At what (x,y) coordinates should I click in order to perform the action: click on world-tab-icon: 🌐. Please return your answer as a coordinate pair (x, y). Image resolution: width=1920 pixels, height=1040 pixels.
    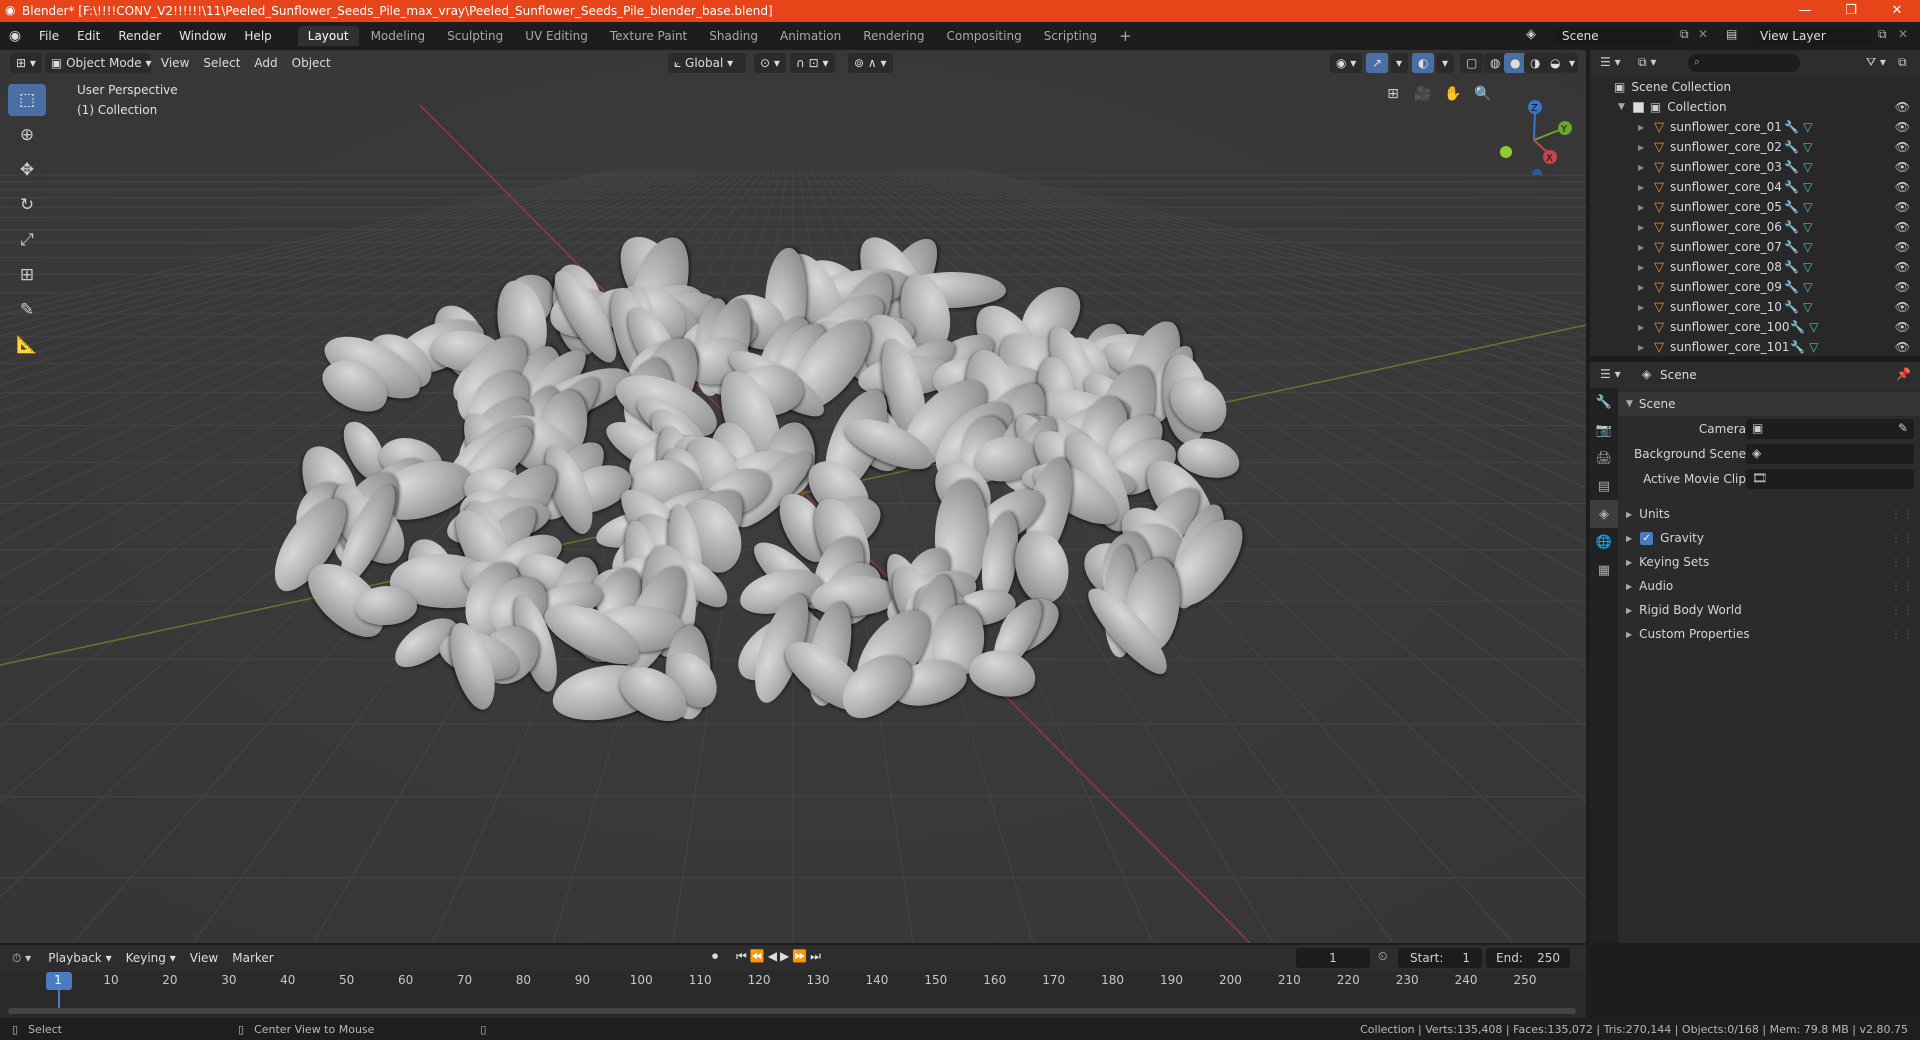
    Looking at the image, I should click on (1604, 542).